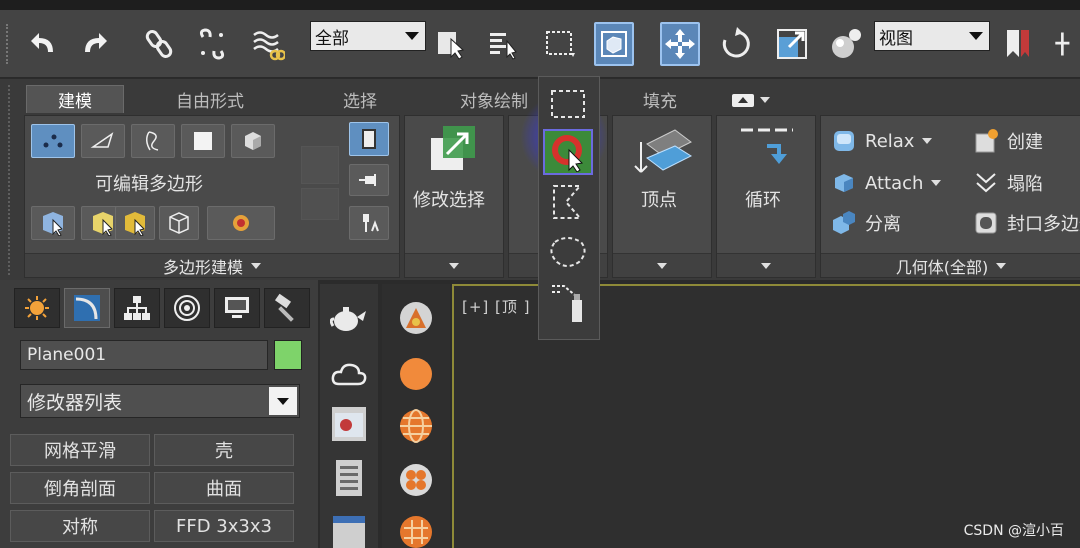  I want to click on configure-button, so click(369, 223).